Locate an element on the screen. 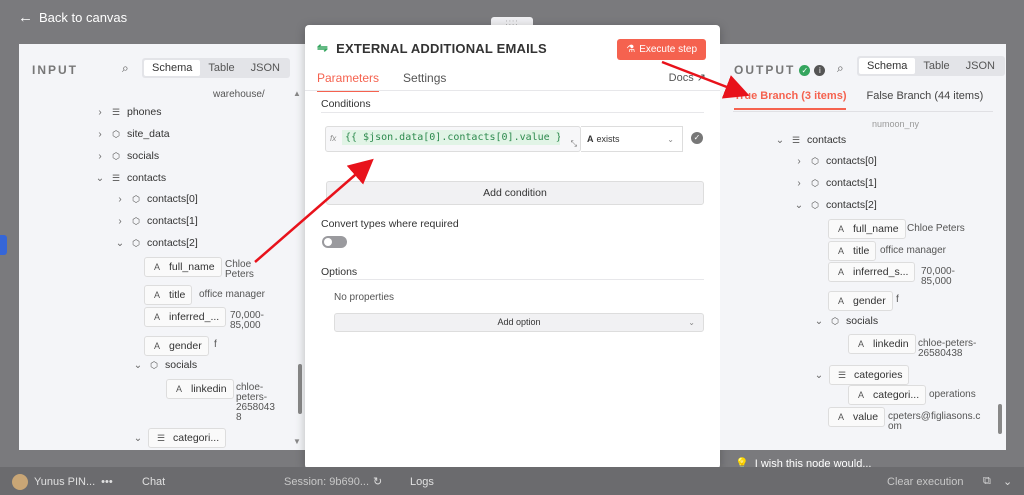 The height and width of the screenshot is (495, 1024). input-view-json-tab: JSON is located at coordinates (265, 68).